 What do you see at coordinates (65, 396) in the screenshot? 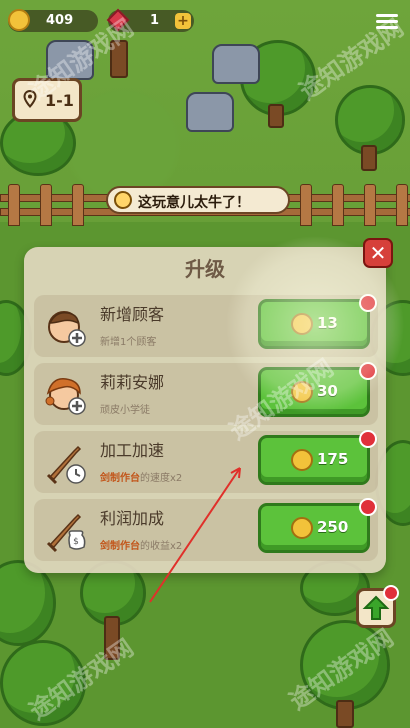
I see `apprentice-add-icon` at bounding box center [65, 396].